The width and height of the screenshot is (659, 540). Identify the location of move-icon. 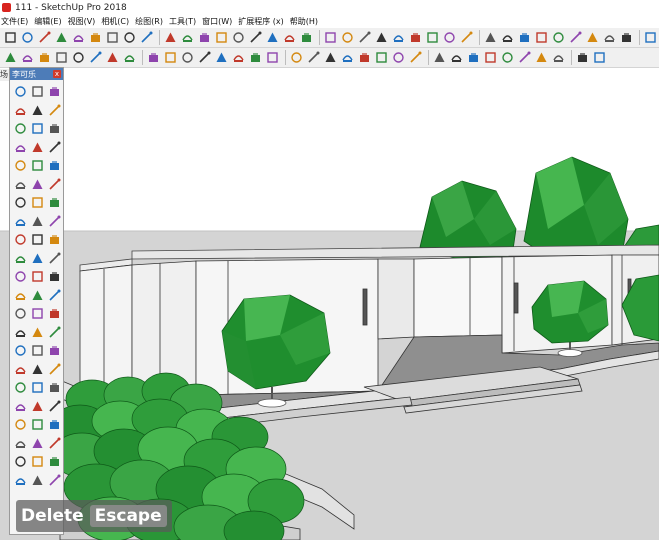
(129, 37).